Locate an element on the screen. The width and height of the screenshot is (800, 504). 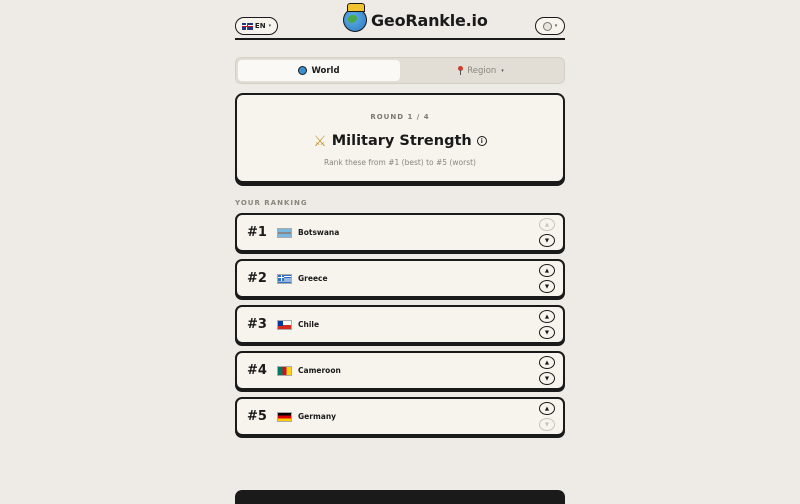
list-item: #5 Germany ▲ ▼ is located at coordinates (400, 416).